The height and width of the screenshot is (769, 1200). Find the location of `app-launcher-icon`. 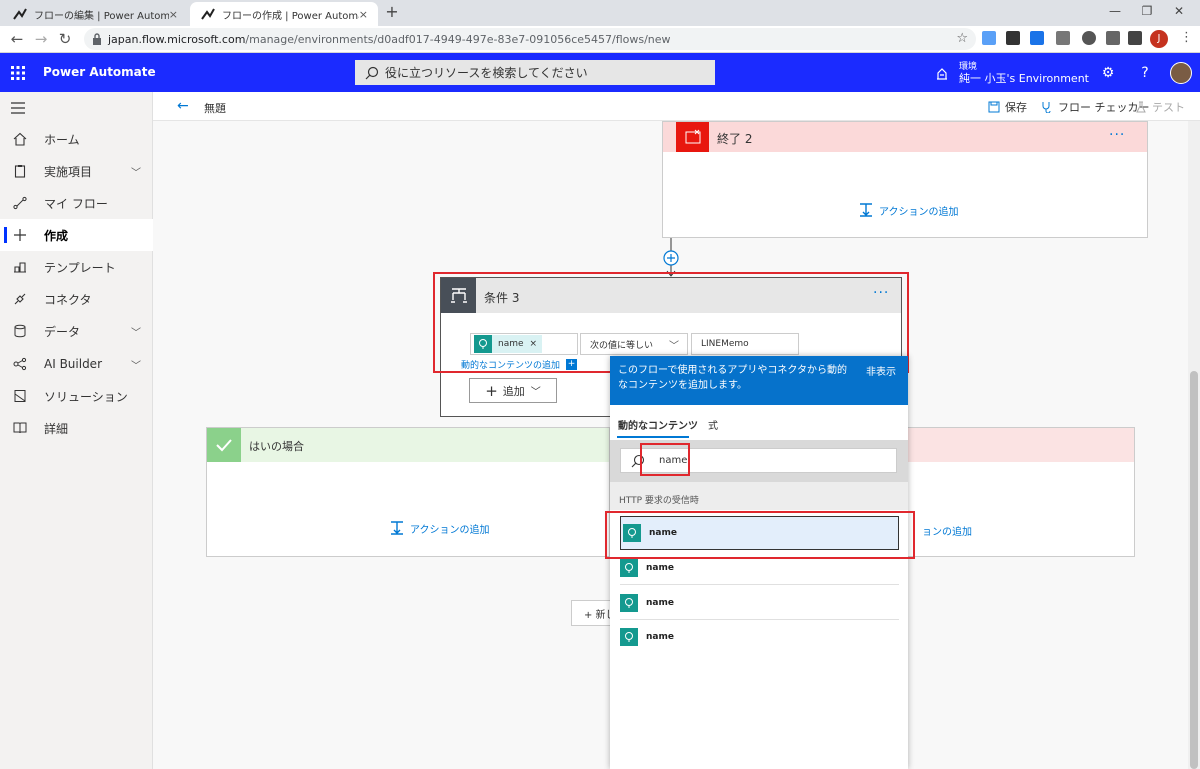

app-launcher-icon is located at coordinates (18, 73).